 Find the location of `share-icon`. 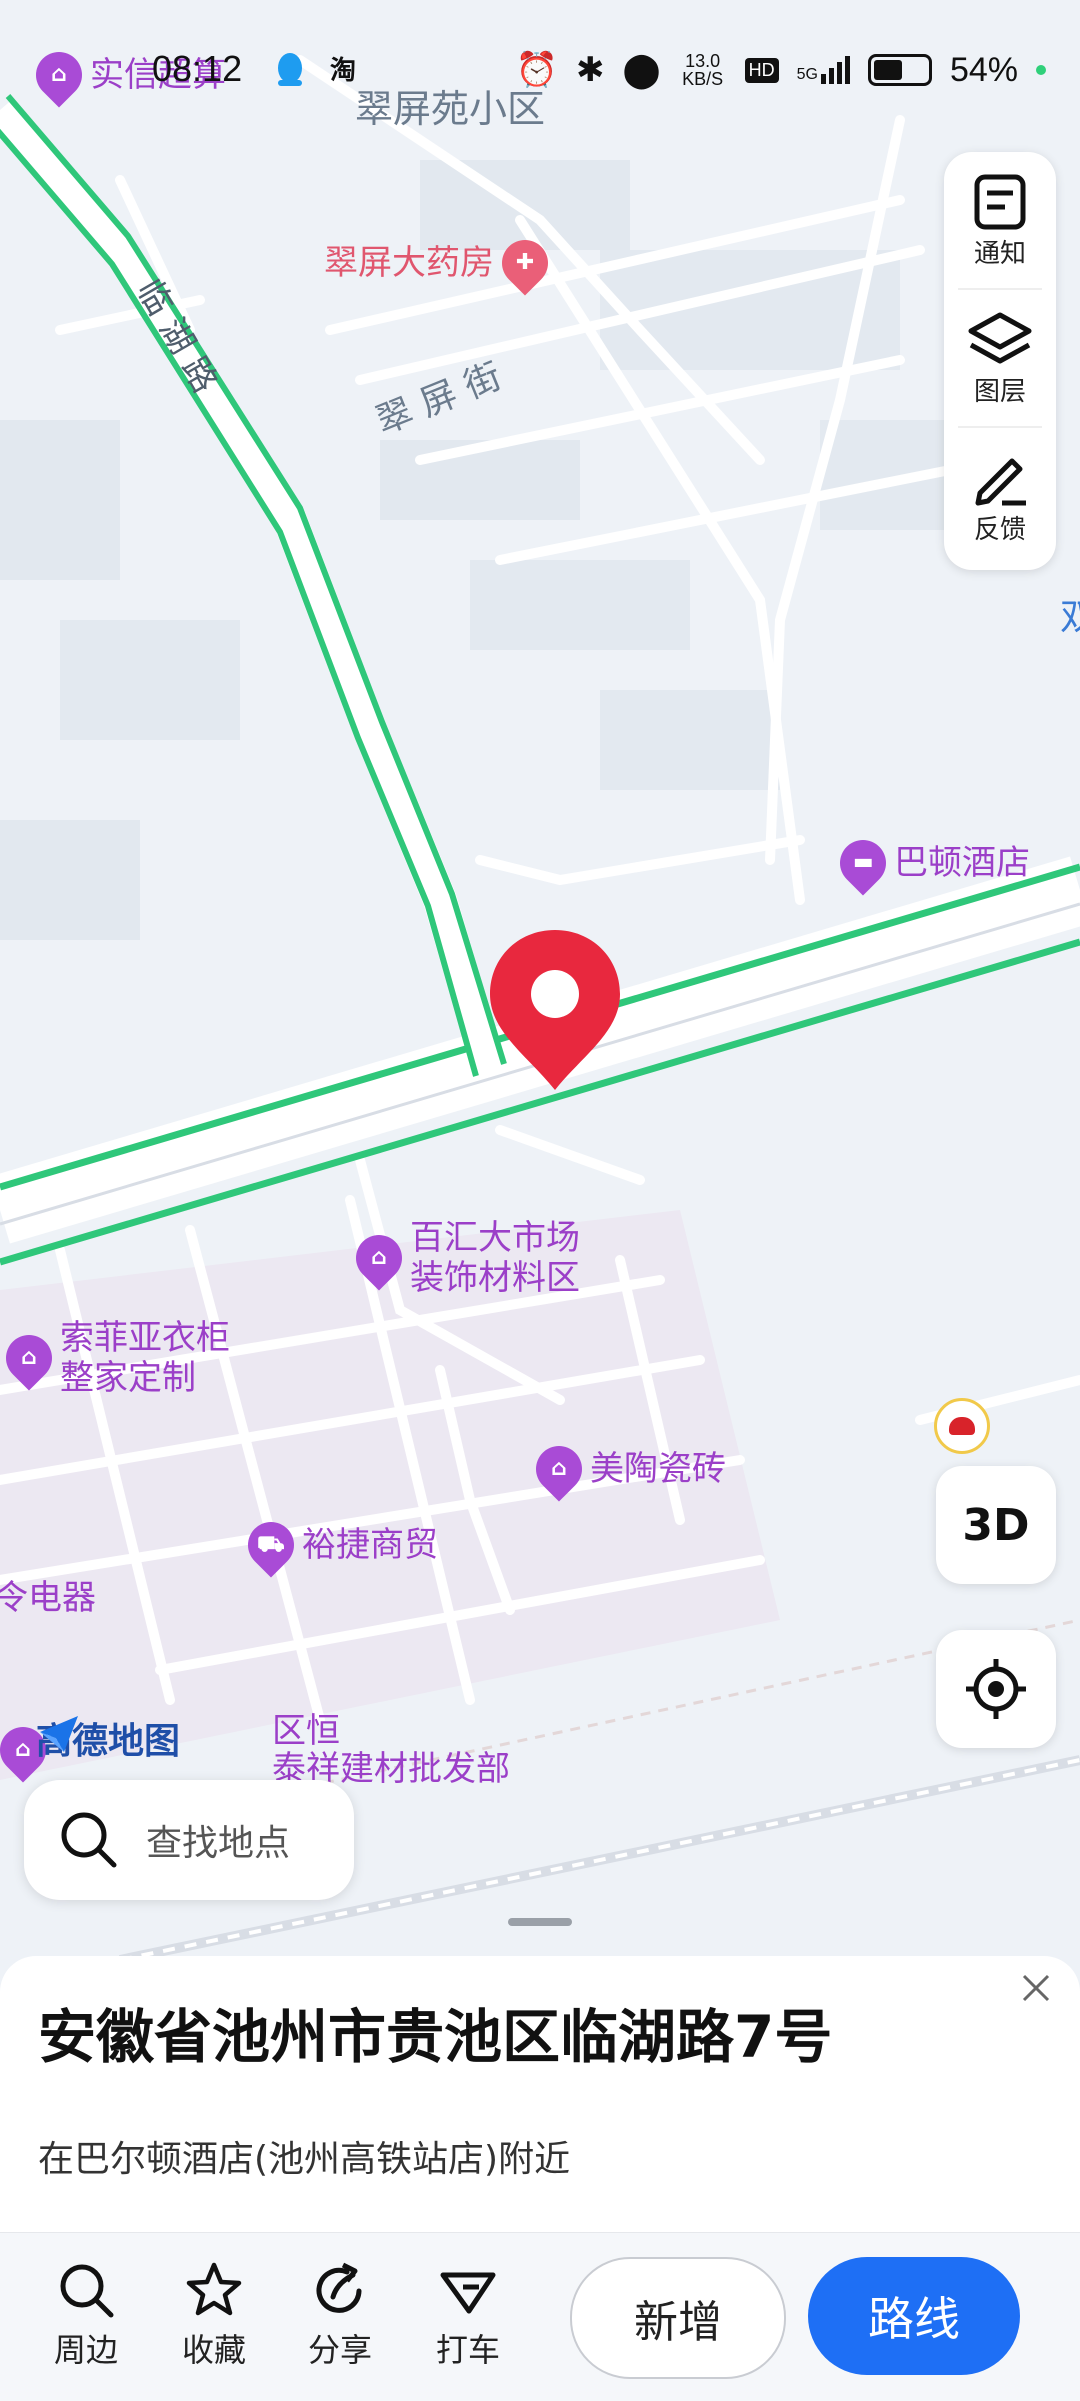

share-icon is located at coordinates (339, 2287).